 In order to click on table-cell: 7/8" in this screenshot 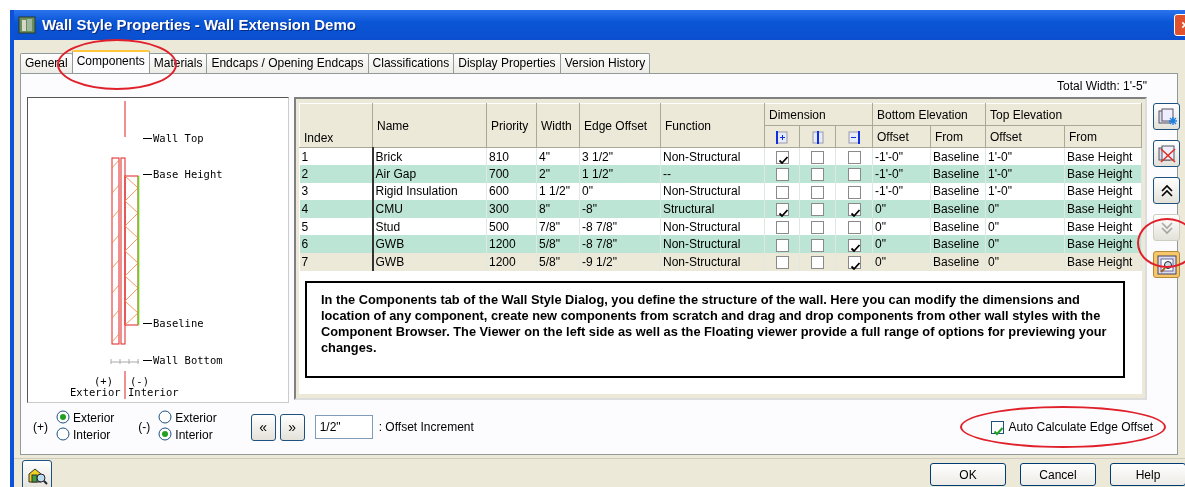, I will do `click(549, 226)`.